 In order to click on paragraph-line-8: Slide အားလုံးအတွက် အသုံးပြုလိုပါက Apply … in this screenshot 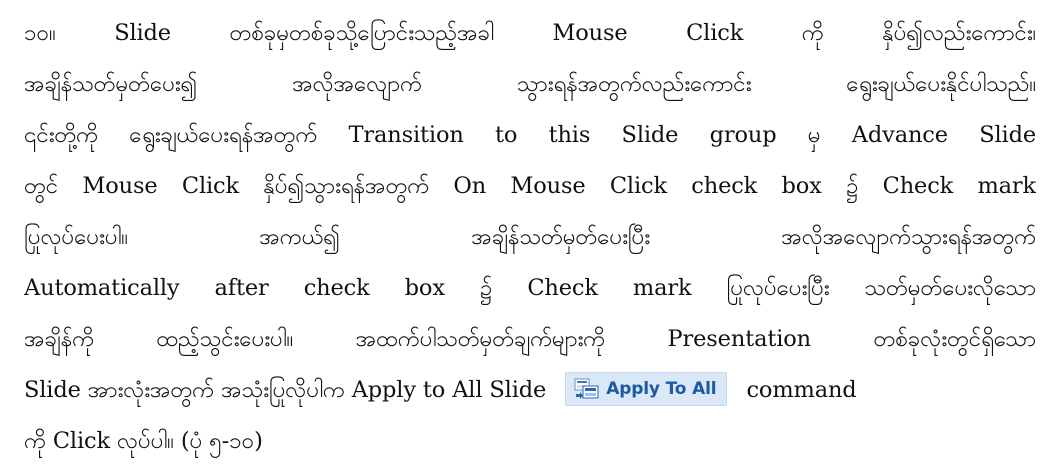, I will do `click(530, 390)`.